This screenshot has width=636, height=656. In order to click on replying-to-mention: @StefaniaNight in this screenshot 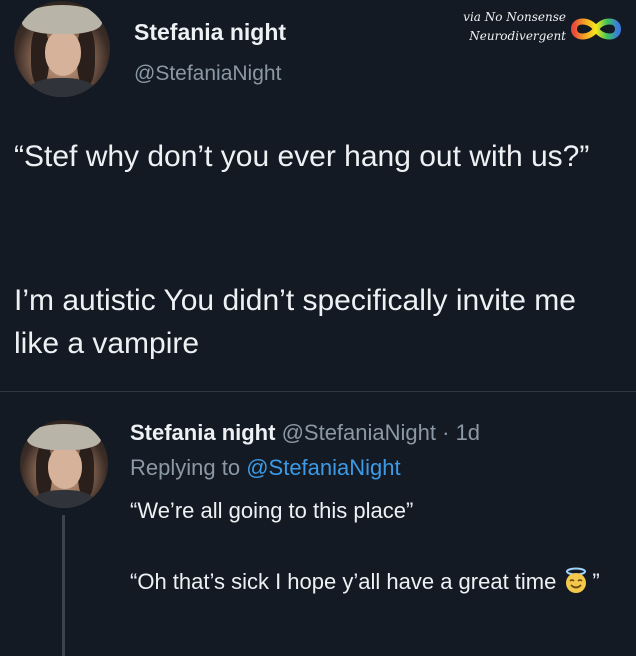, I will do `click(323, 467)`.